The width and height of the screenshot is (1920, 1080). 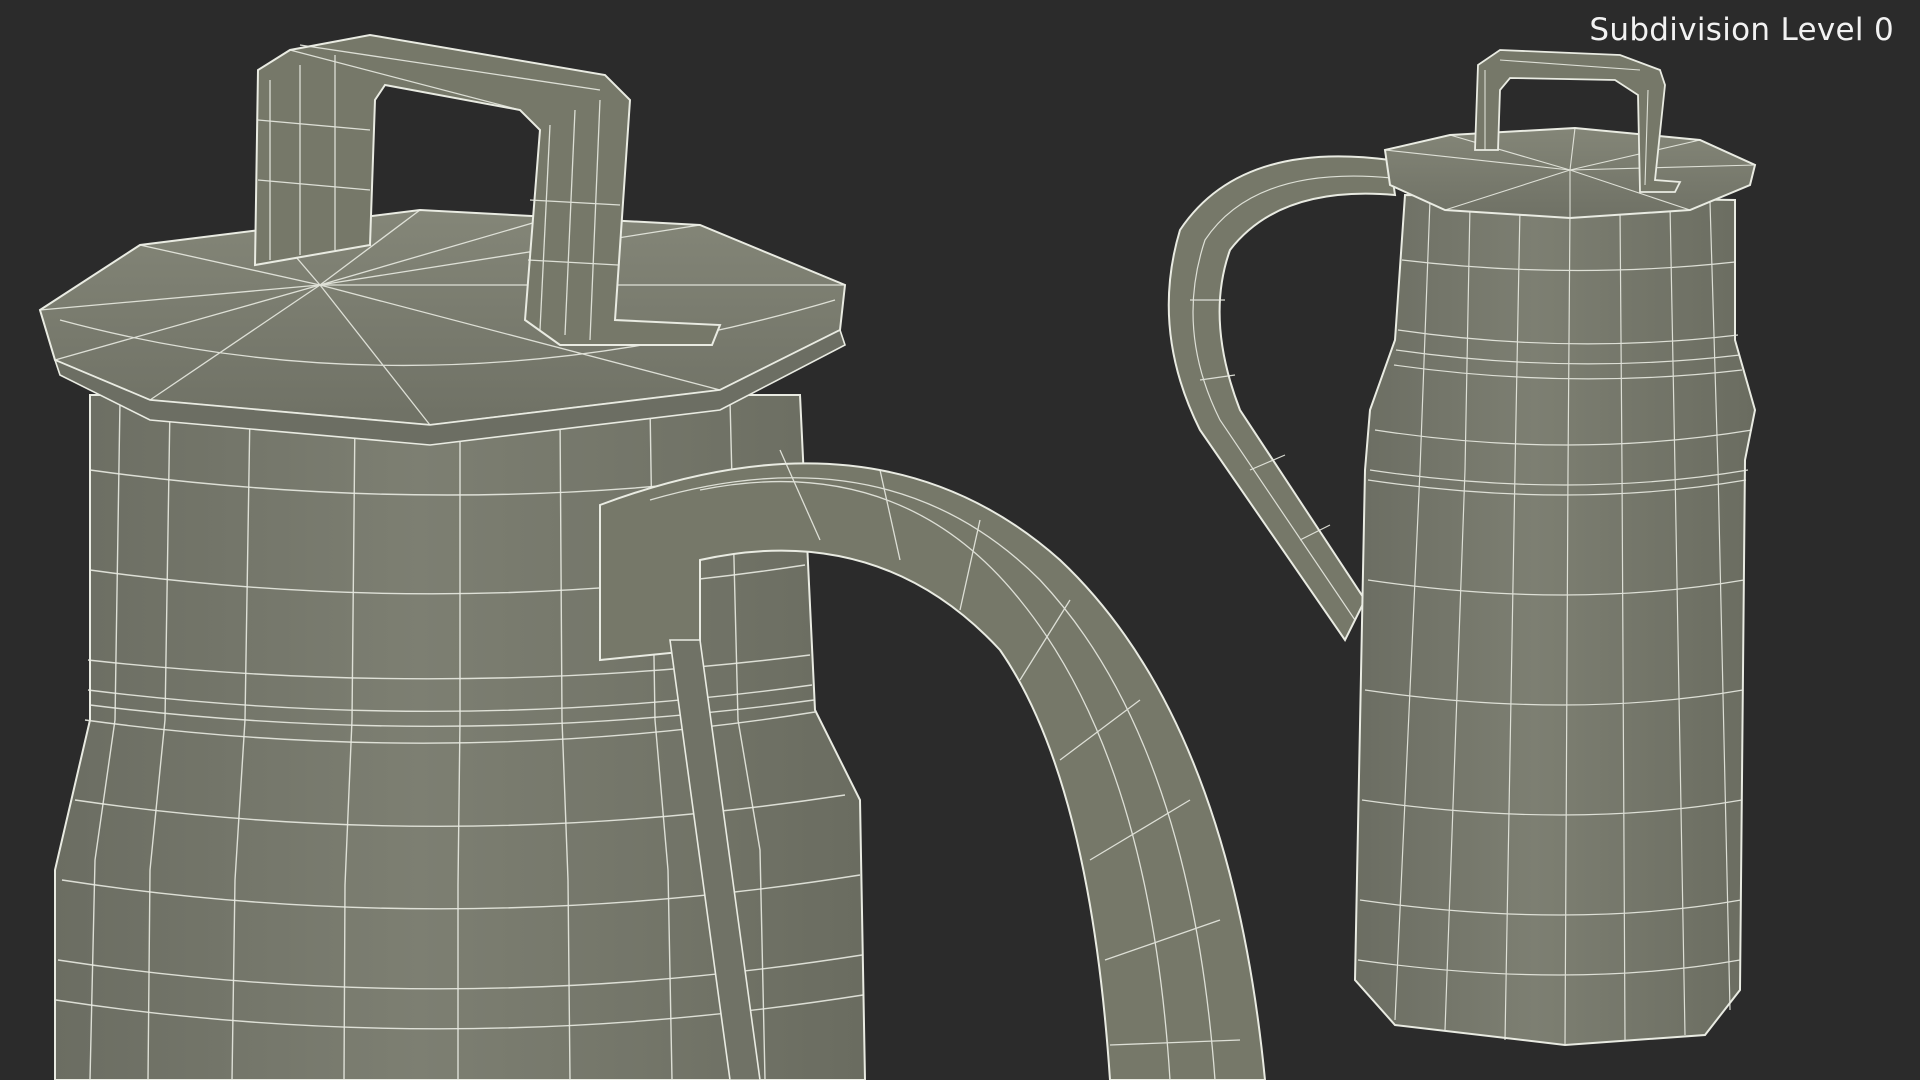 I want to click on jug-full-side-handle, so click(x=1282, y=398).